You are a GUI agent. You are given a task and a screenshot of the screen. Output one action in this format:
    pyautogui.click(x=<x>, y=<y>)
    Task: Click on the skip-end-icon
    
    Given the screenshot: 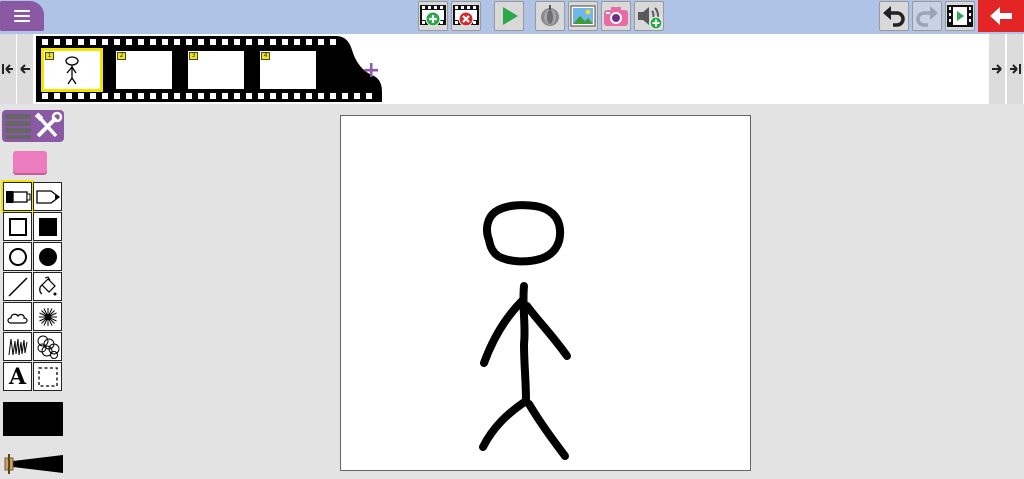 What is the action you would take?
    pyautogui.click(x=1015, y=69)
    